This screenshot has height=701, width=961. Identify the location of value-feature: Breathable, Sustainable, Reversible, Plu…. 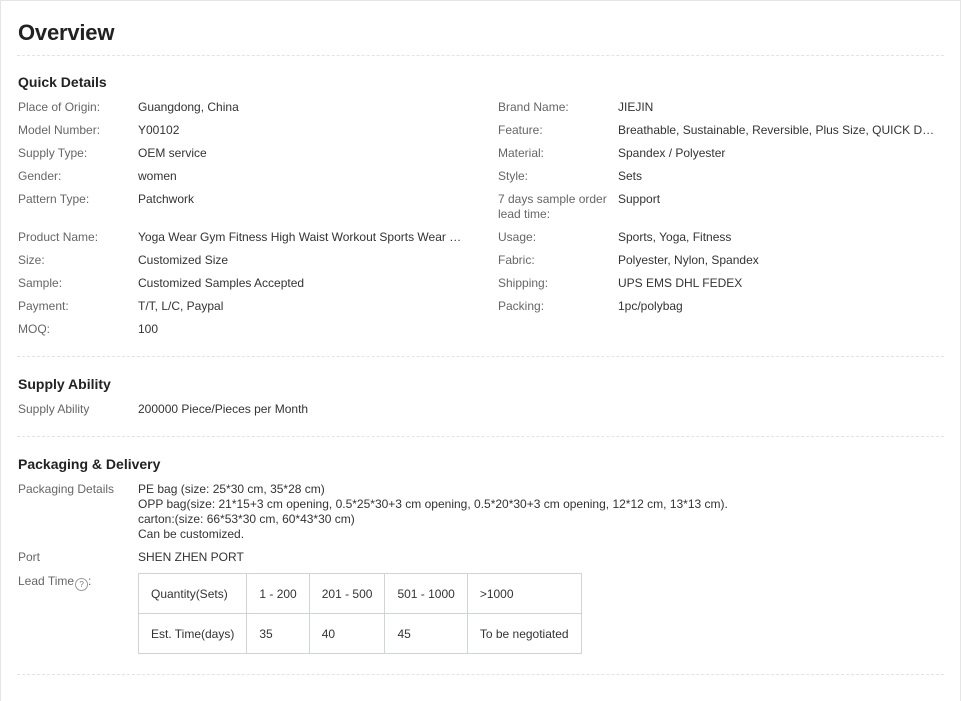
(779, 130).